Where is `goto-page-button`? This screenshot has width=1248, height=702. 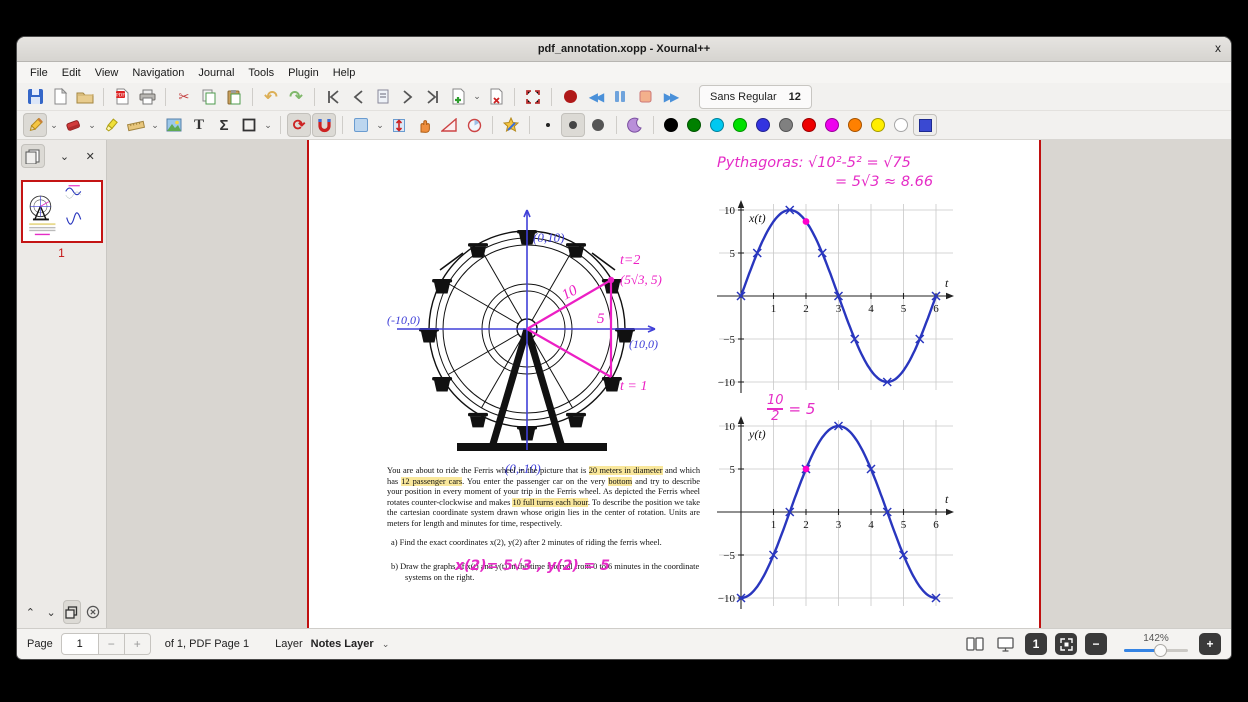
goto-page-button is located at coordinates (383, 97).